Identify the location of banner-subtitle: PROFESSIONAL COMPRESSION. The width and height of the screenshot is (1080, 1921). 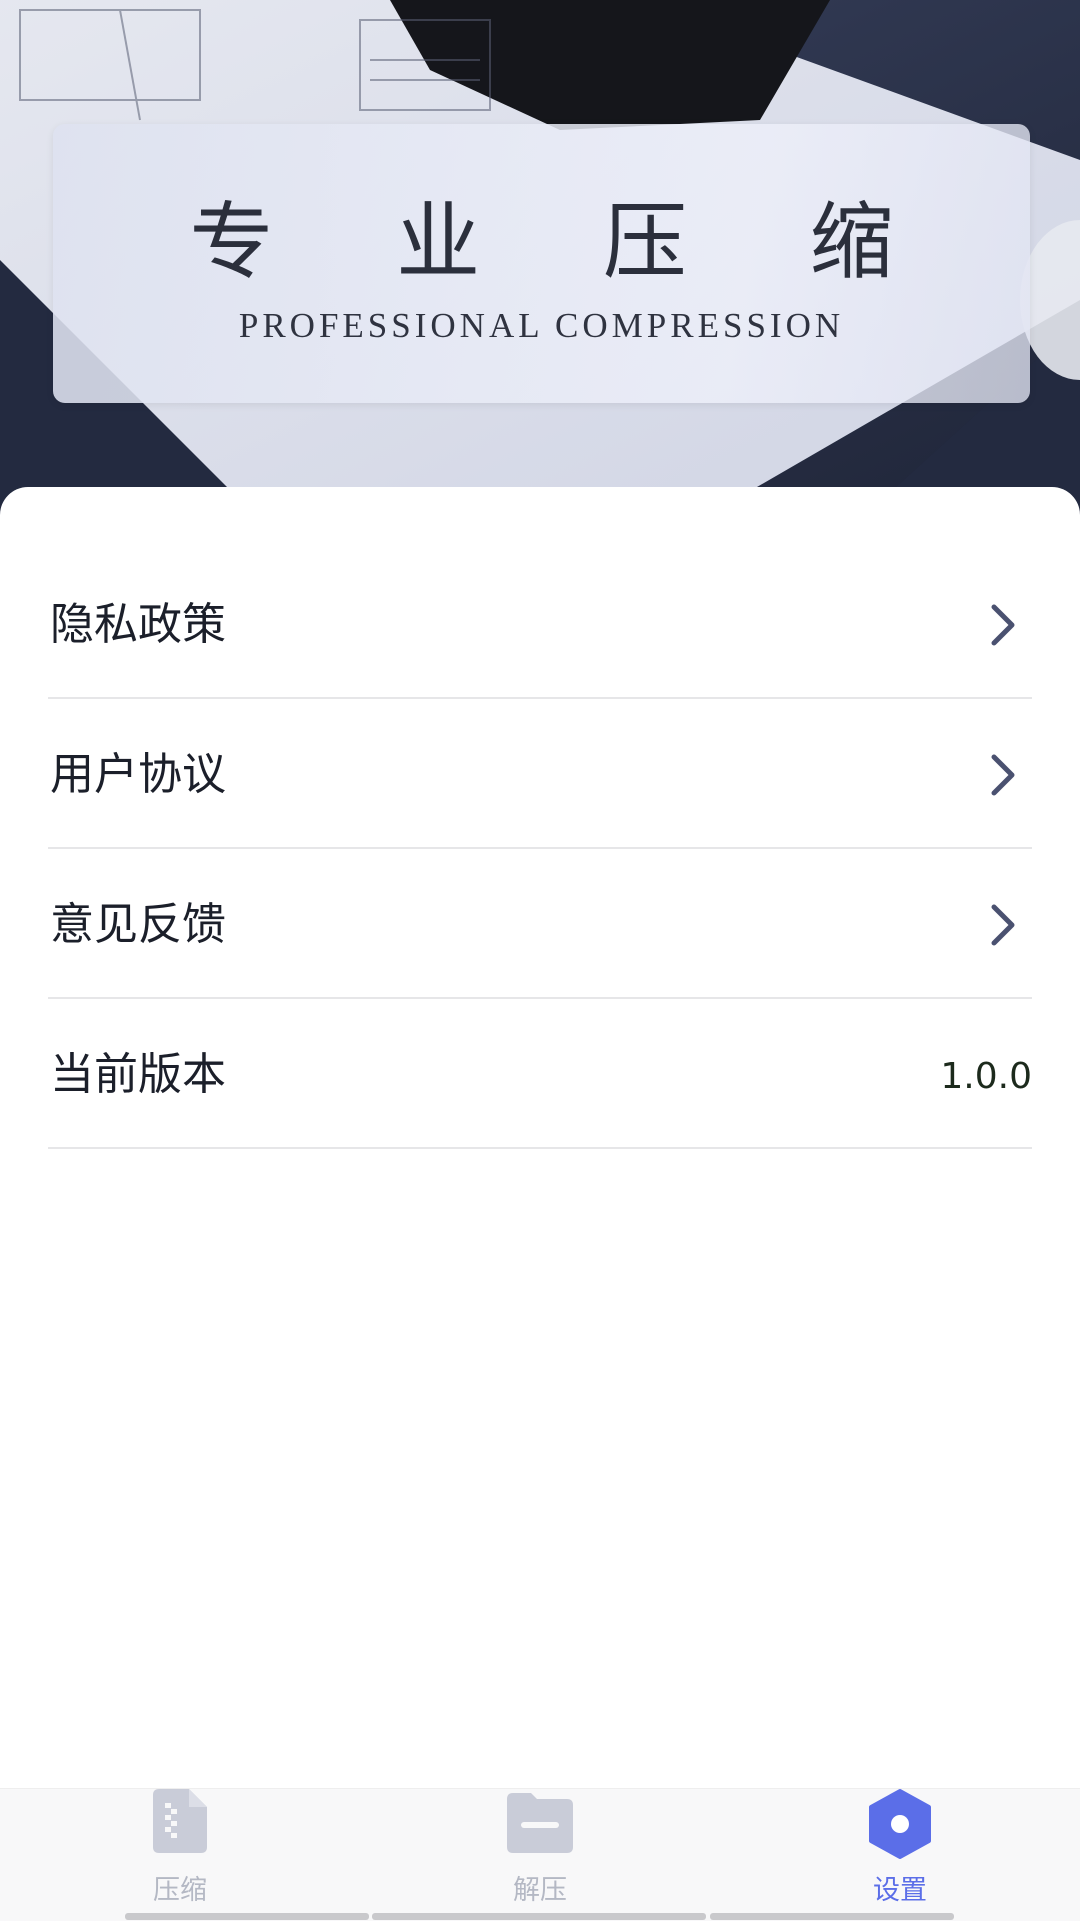
(541, 325).